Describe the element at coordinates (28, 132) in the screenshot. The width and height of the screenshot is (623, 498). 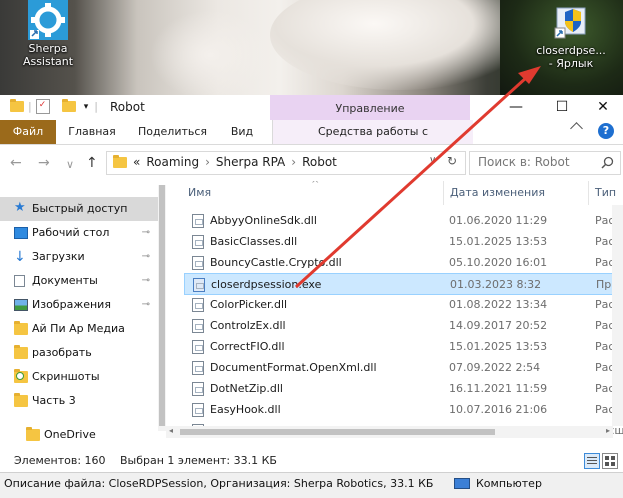
I see `tab-file: Файл` at that location.